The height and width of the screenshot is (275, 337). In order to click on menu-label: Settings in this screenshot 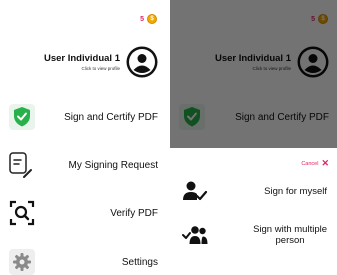, I will do `click(139, 262)`.